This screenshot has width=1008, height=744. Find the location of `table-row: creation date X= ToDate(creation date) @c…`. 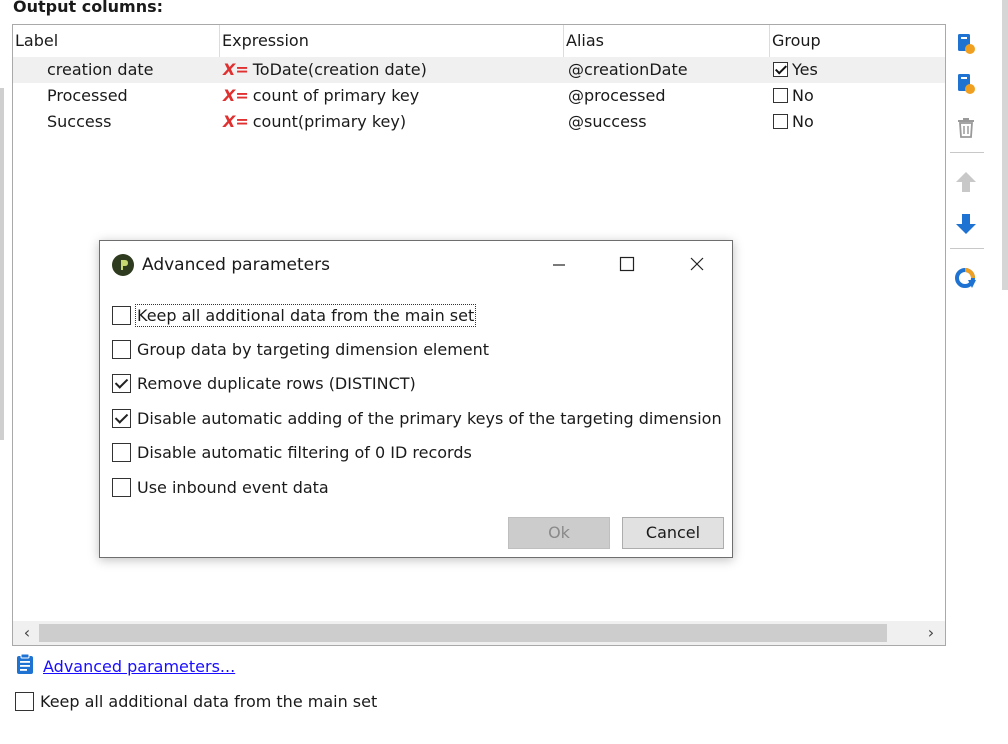

table-row: creation date X= ToDate(creation date) @c… is located at coordinates (479, 70).